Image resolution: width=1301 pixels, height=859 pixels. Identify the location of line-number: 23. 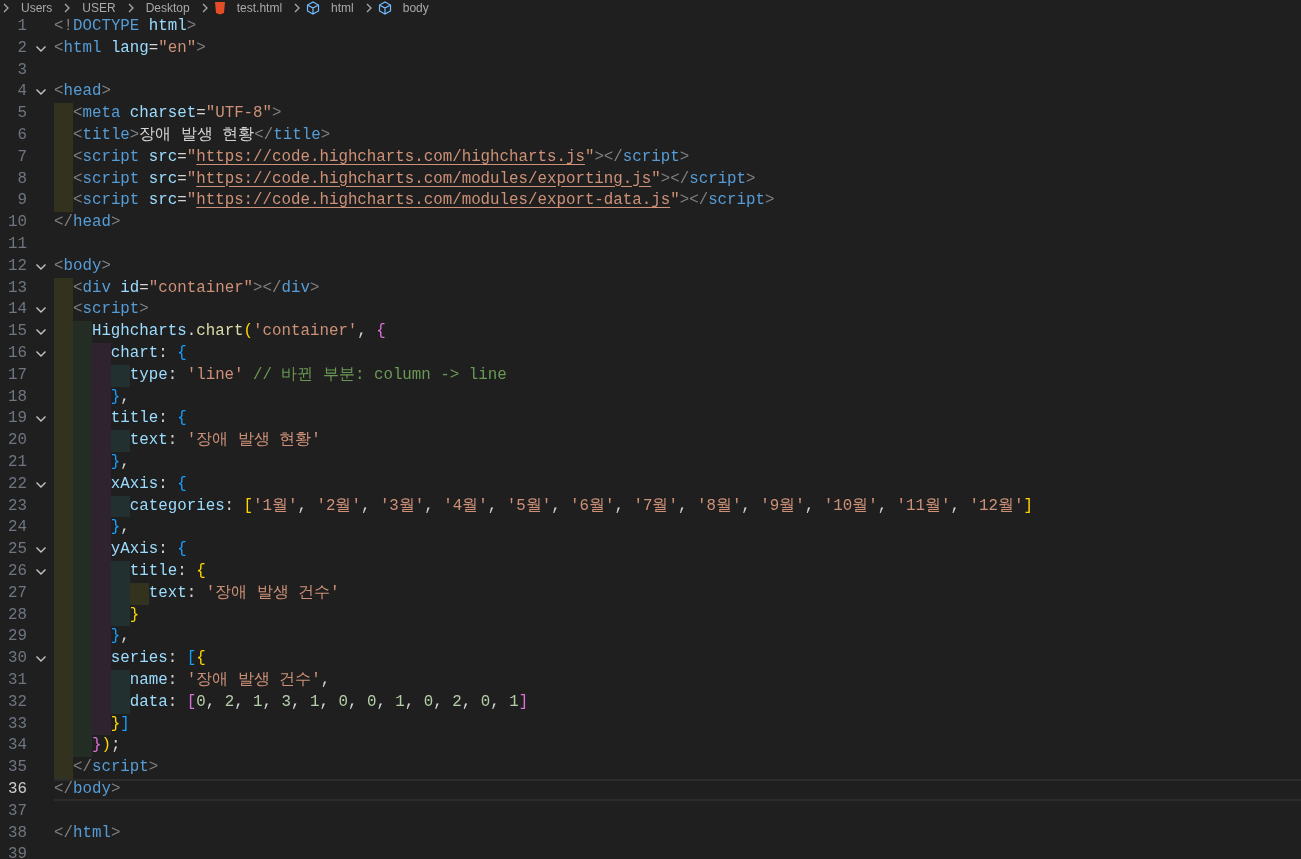
(17, 506).